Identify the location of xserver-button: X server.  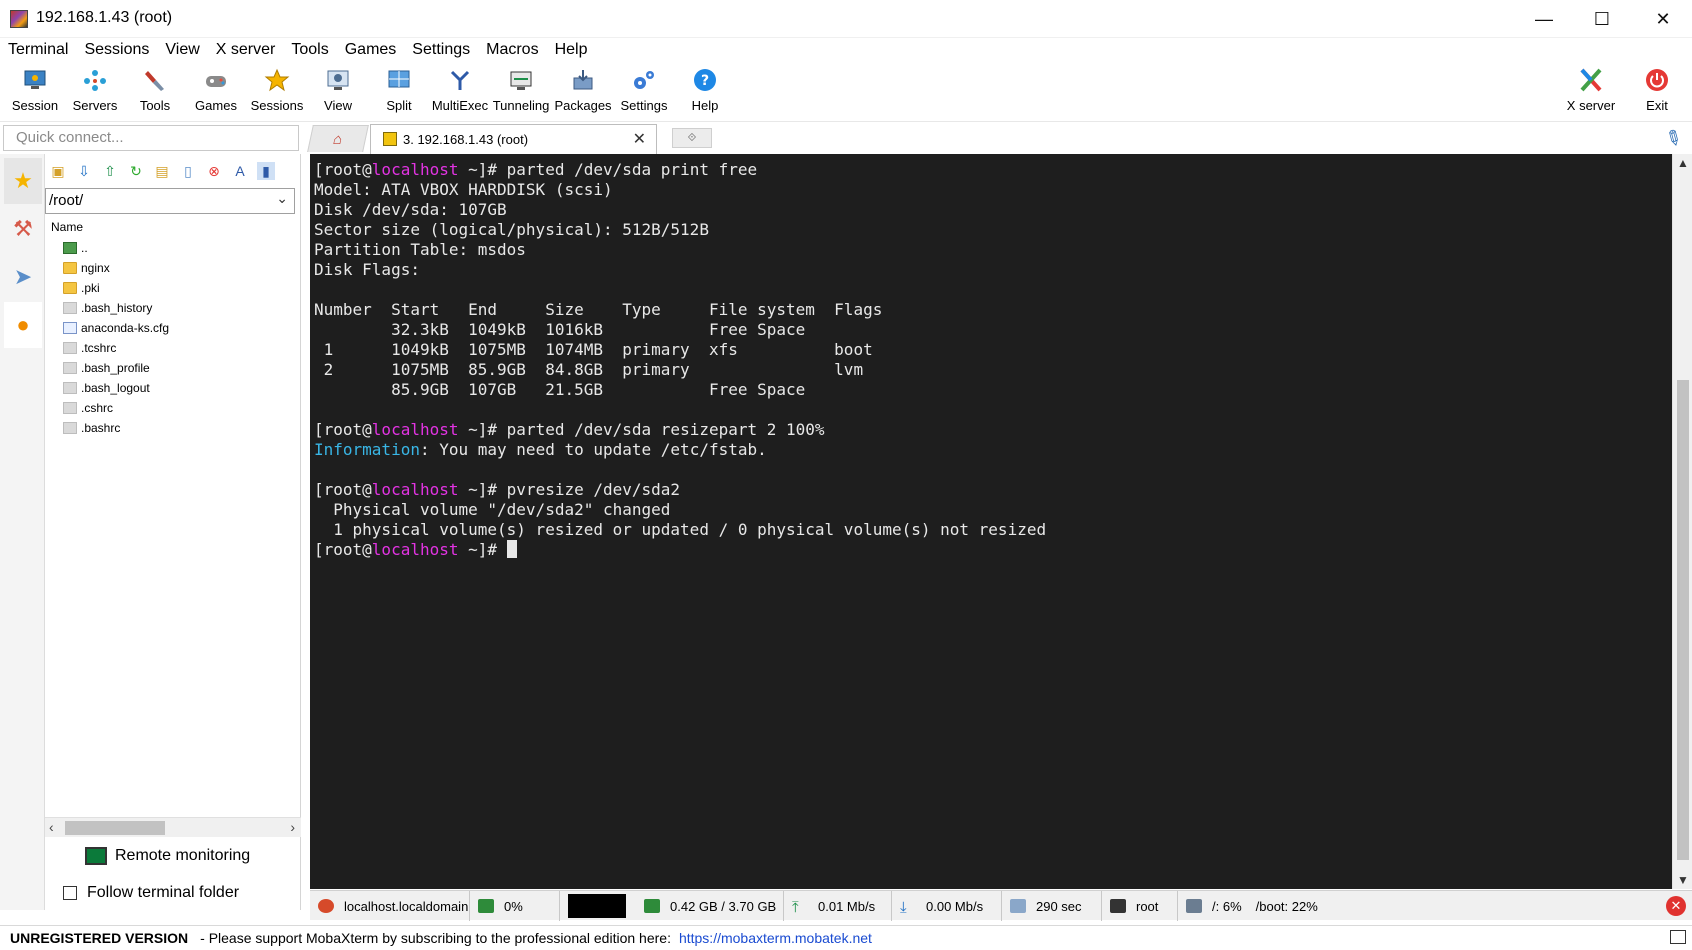
(1591, 92).